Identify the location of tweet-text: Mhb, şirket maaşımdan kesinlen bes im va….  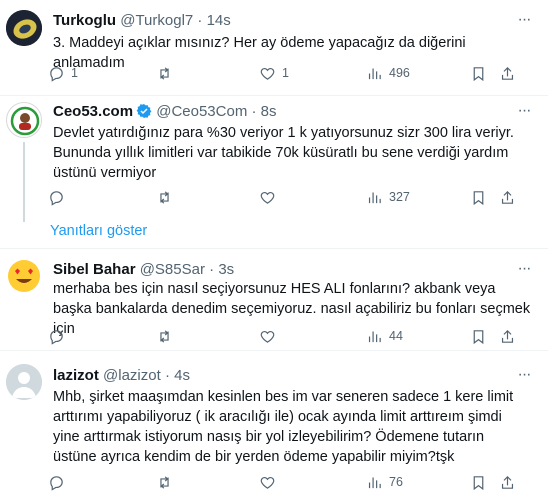
(283, 427).